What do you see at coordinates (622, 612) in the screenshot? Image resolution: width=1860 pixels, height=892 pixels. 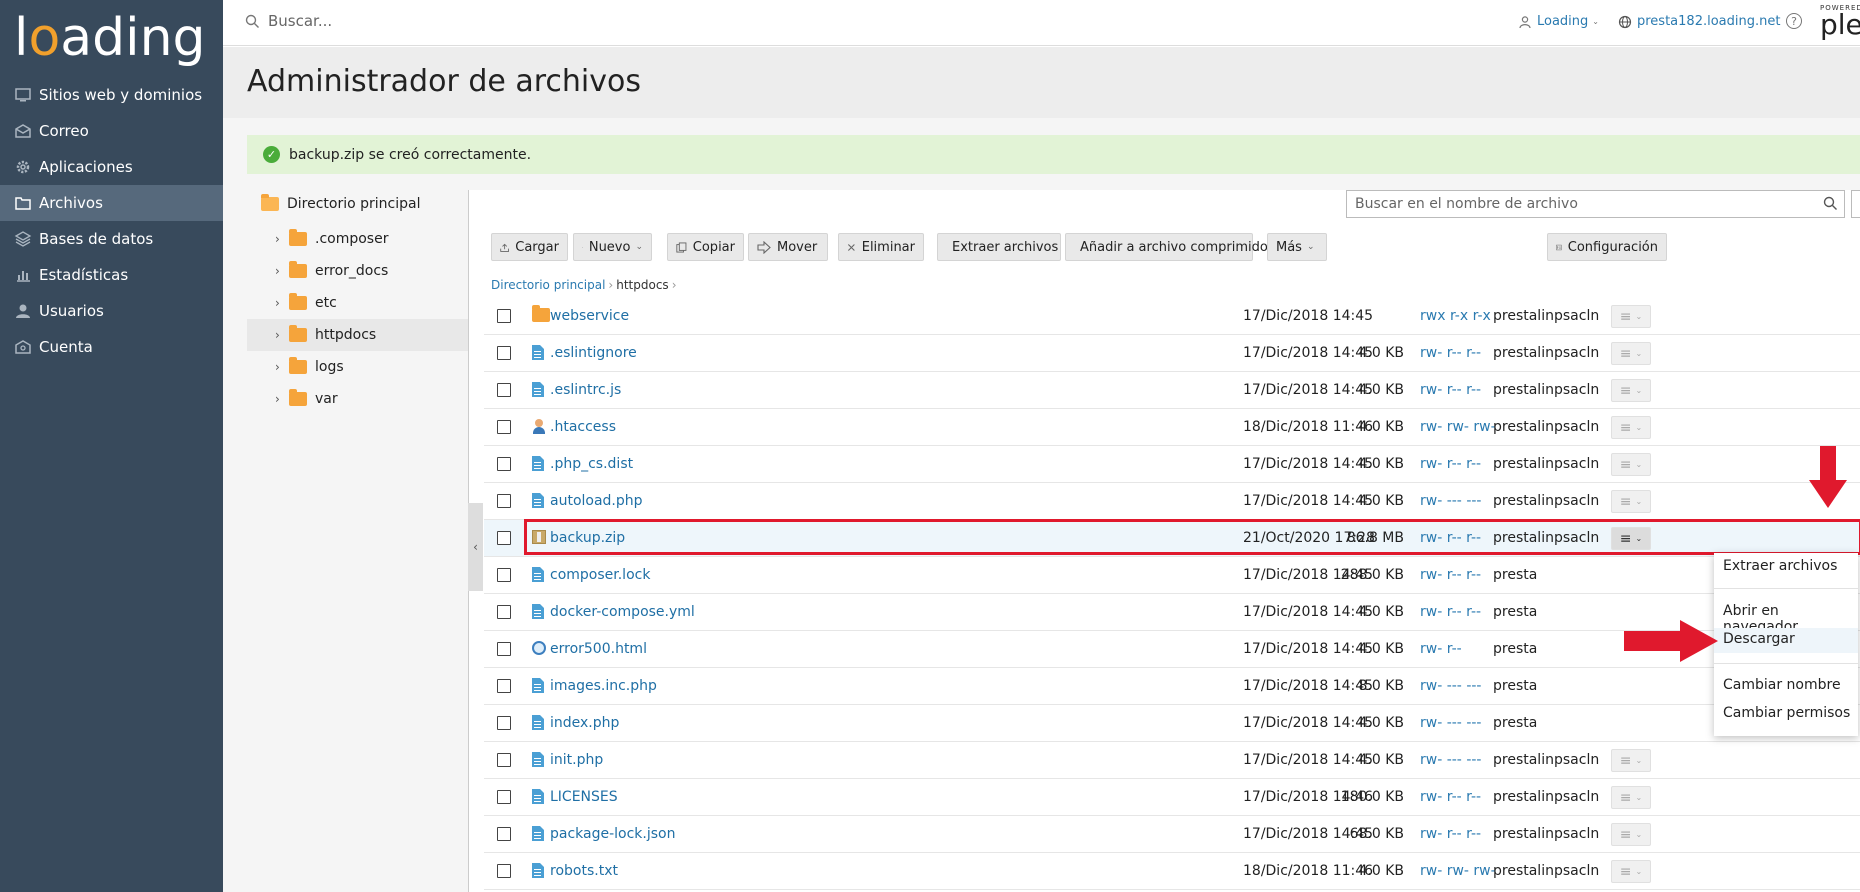 I see `file-name-link: docker-compose.yml` at bounding box center [622, 612].